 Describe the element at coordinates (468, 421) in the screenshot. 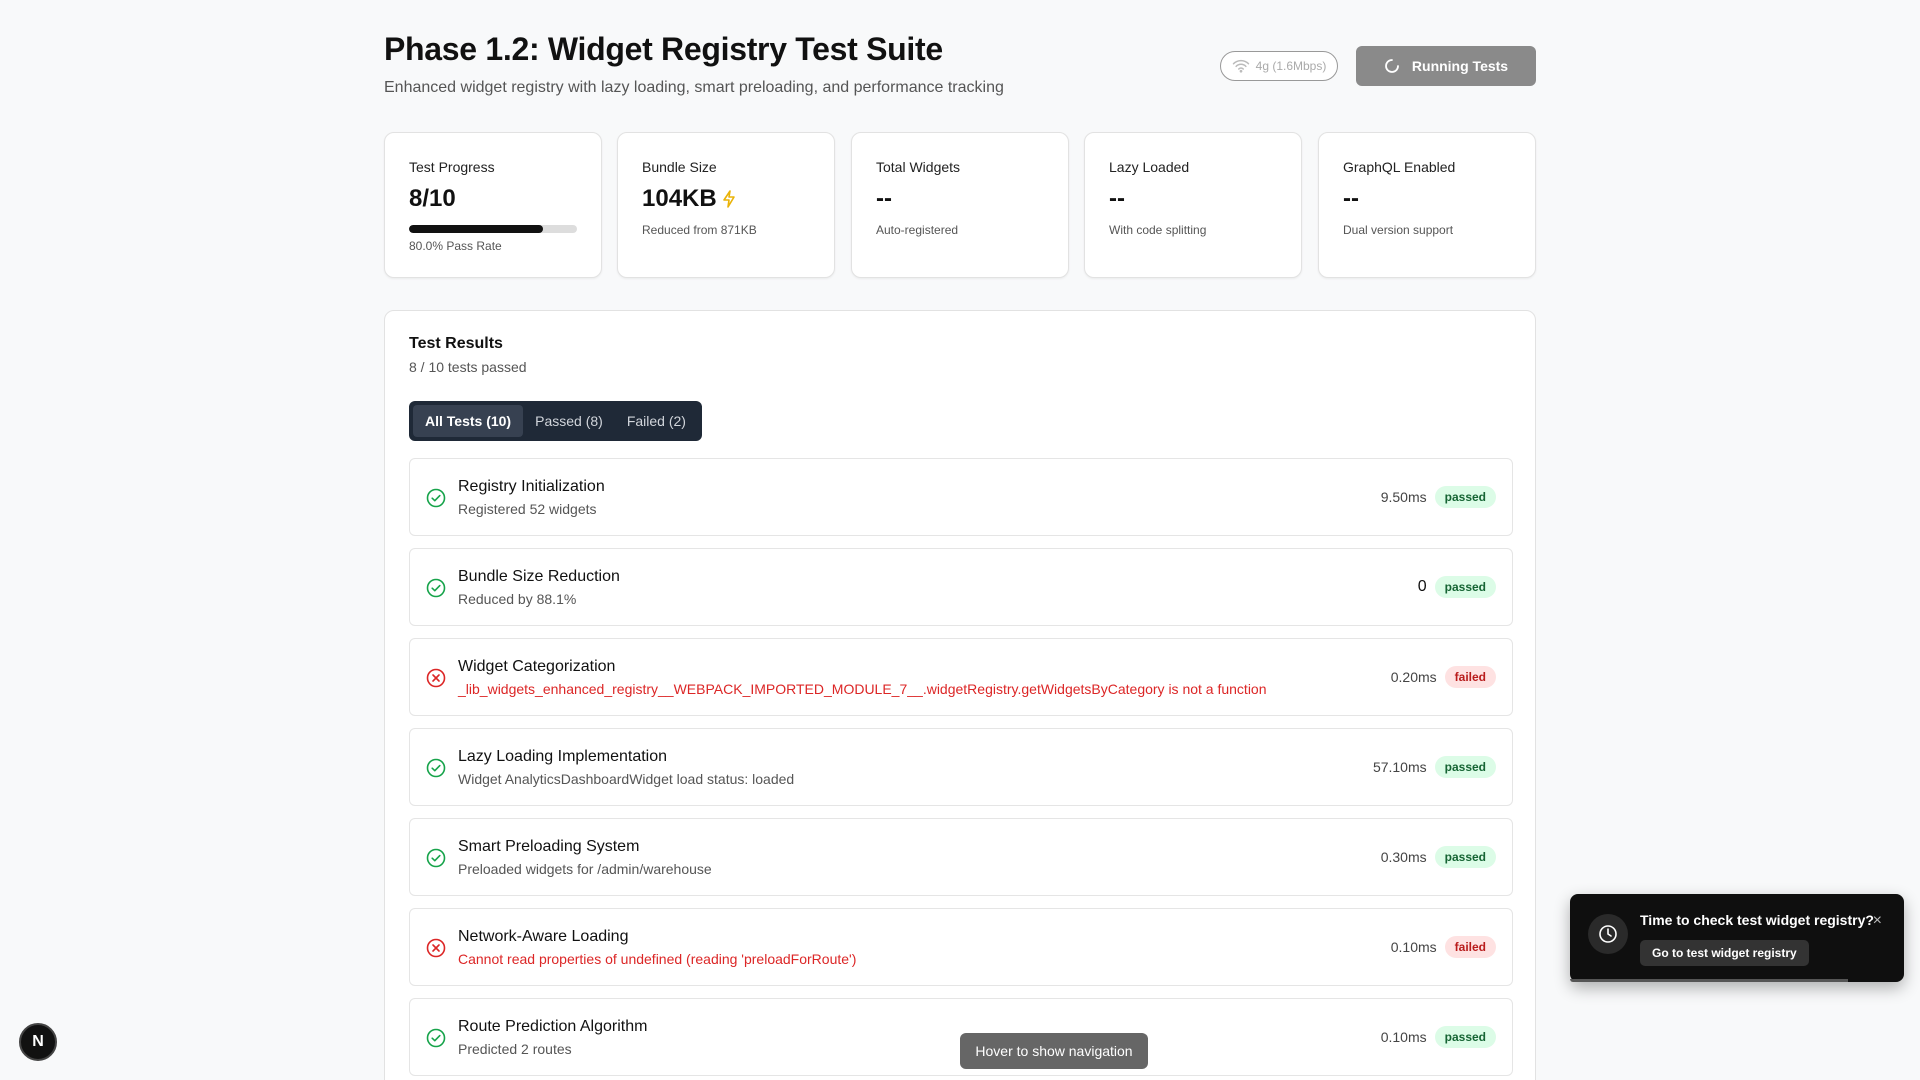

I see `tab-all-tests: All Tests (10)` at that location.